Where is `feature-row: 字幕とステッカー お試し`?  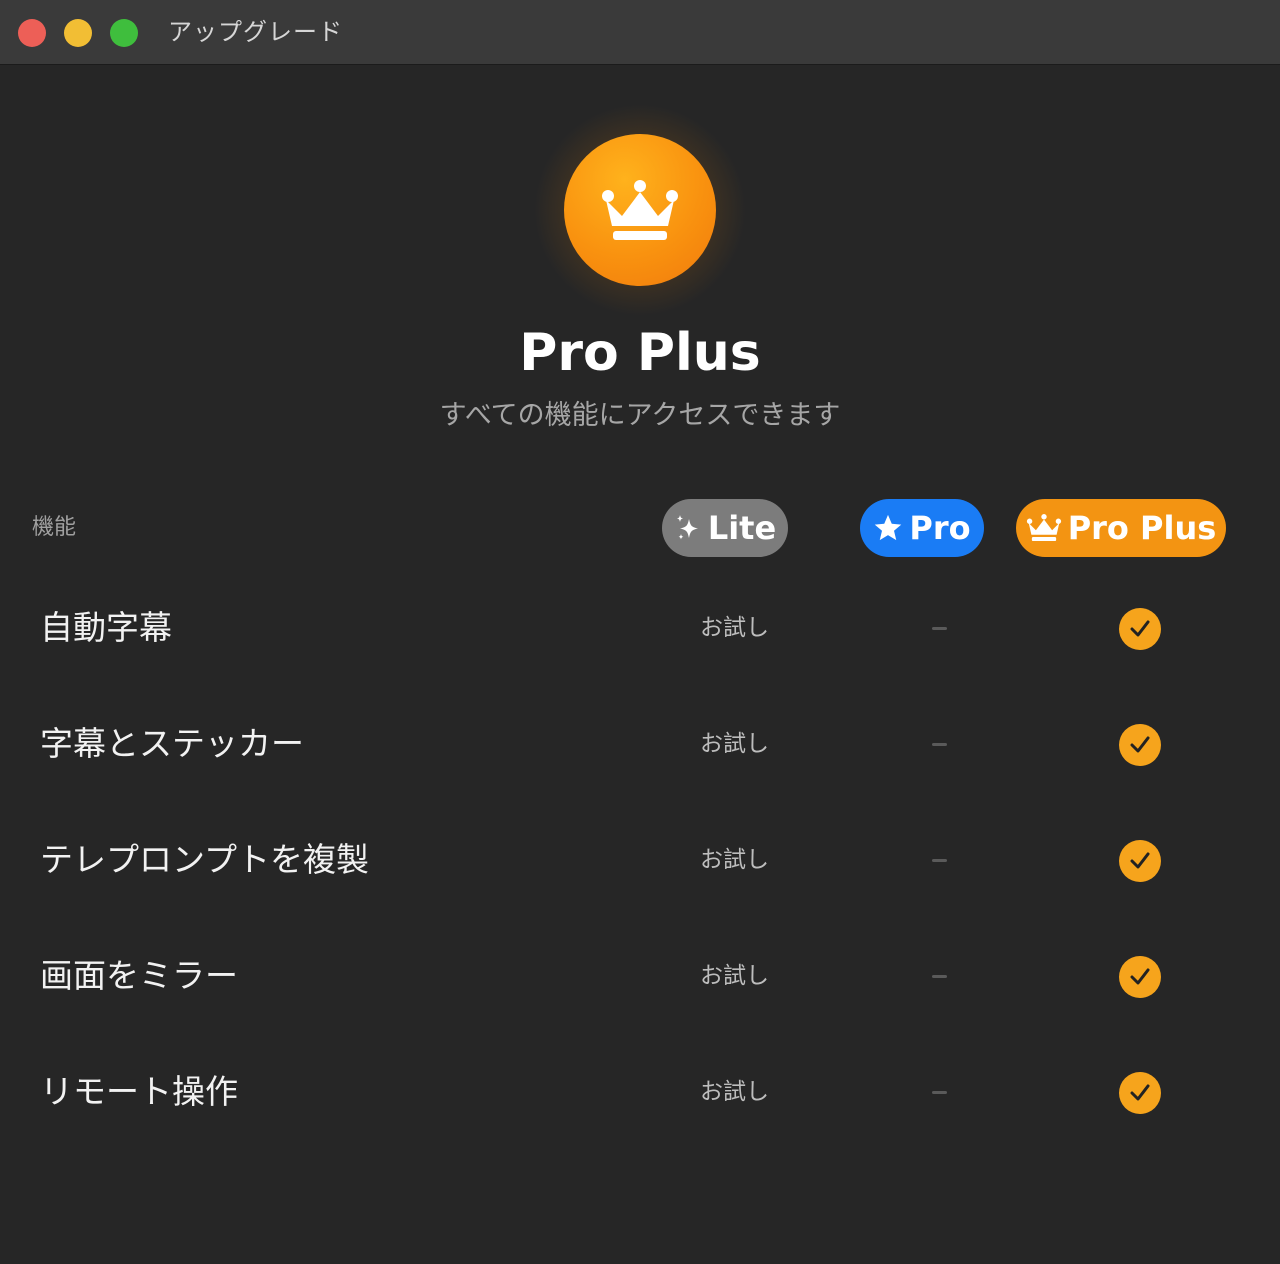 feature-row: 字幕とステッカー お試し is located at coordinates (640, 742).